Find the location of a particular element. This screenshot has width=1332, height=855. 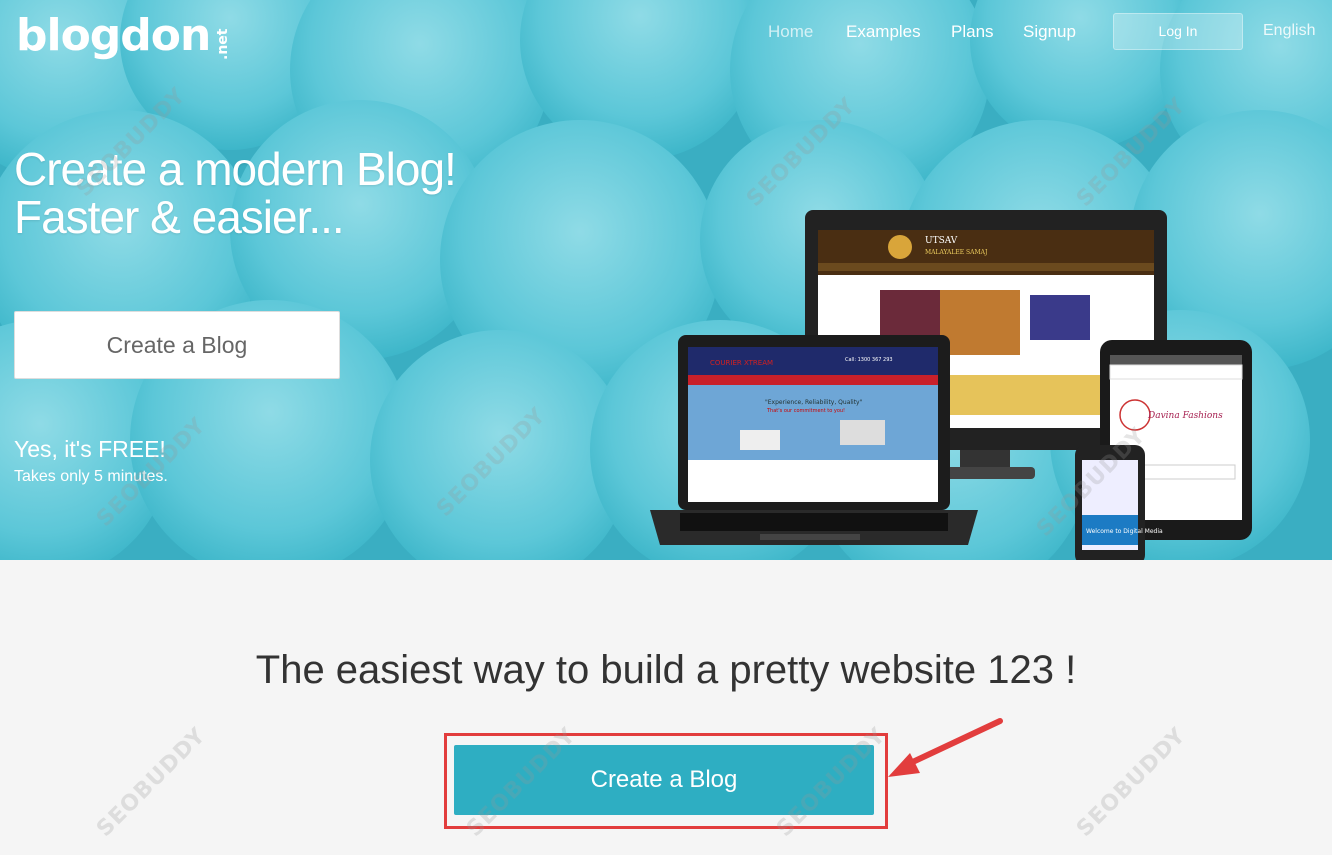

annotation-arrow-icon is located at coordinates (945, 747).